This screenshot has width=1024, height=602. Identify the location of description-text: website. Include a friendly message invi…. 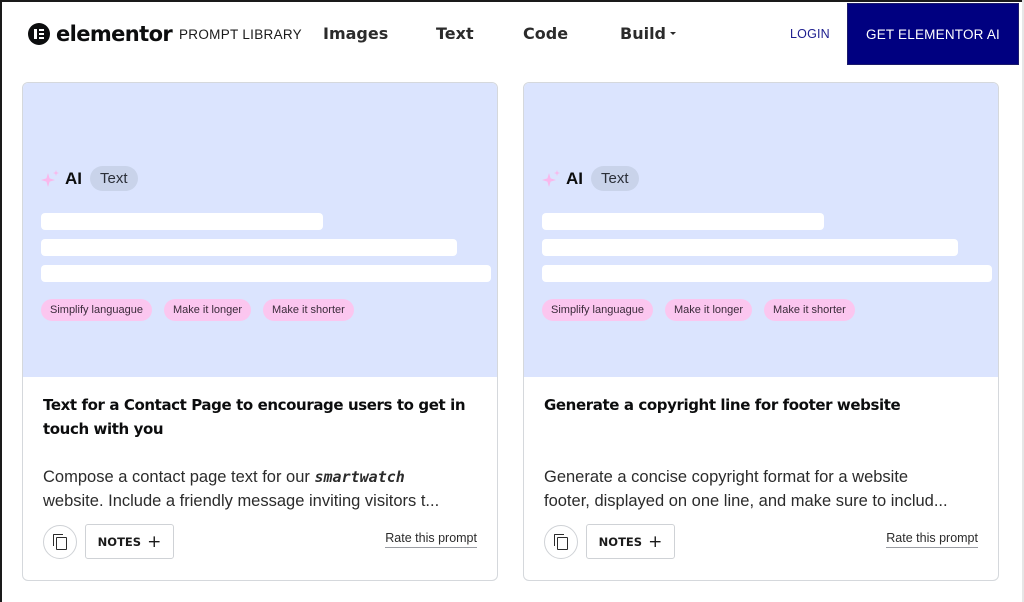
(241, 501).